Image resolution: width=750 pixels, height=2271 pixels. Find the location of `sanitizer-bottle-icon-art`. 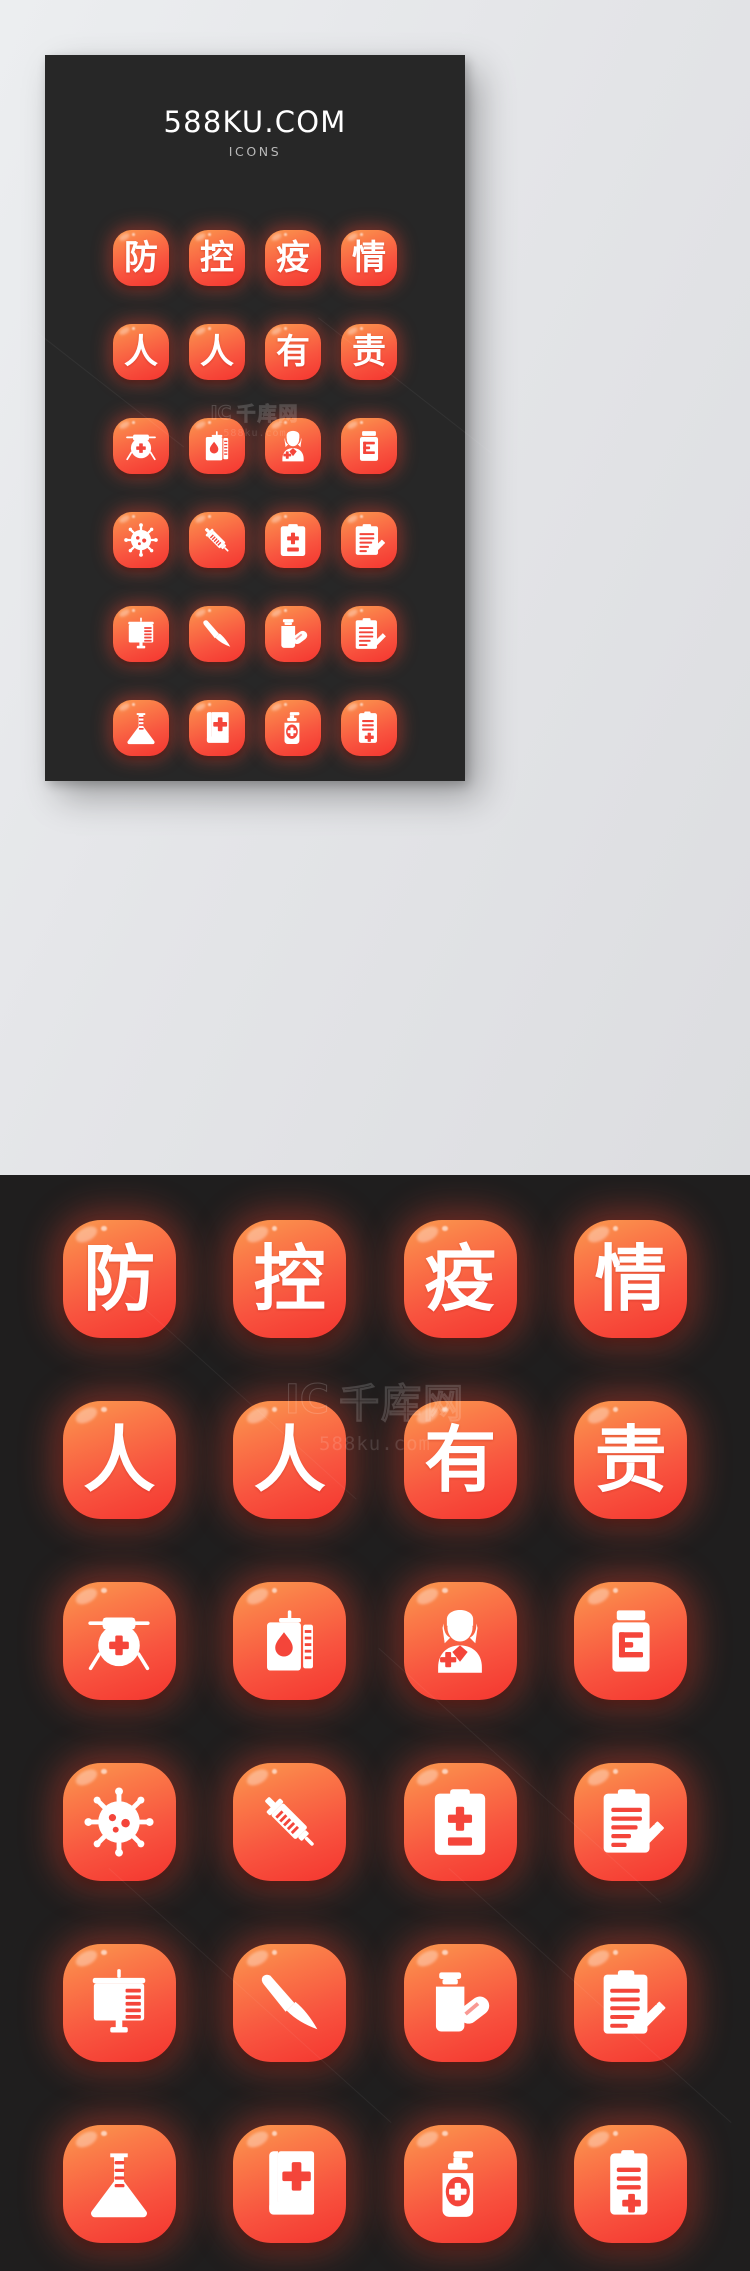

sanitizer-bottle-icon-art is located at coordinates (460, 2184).